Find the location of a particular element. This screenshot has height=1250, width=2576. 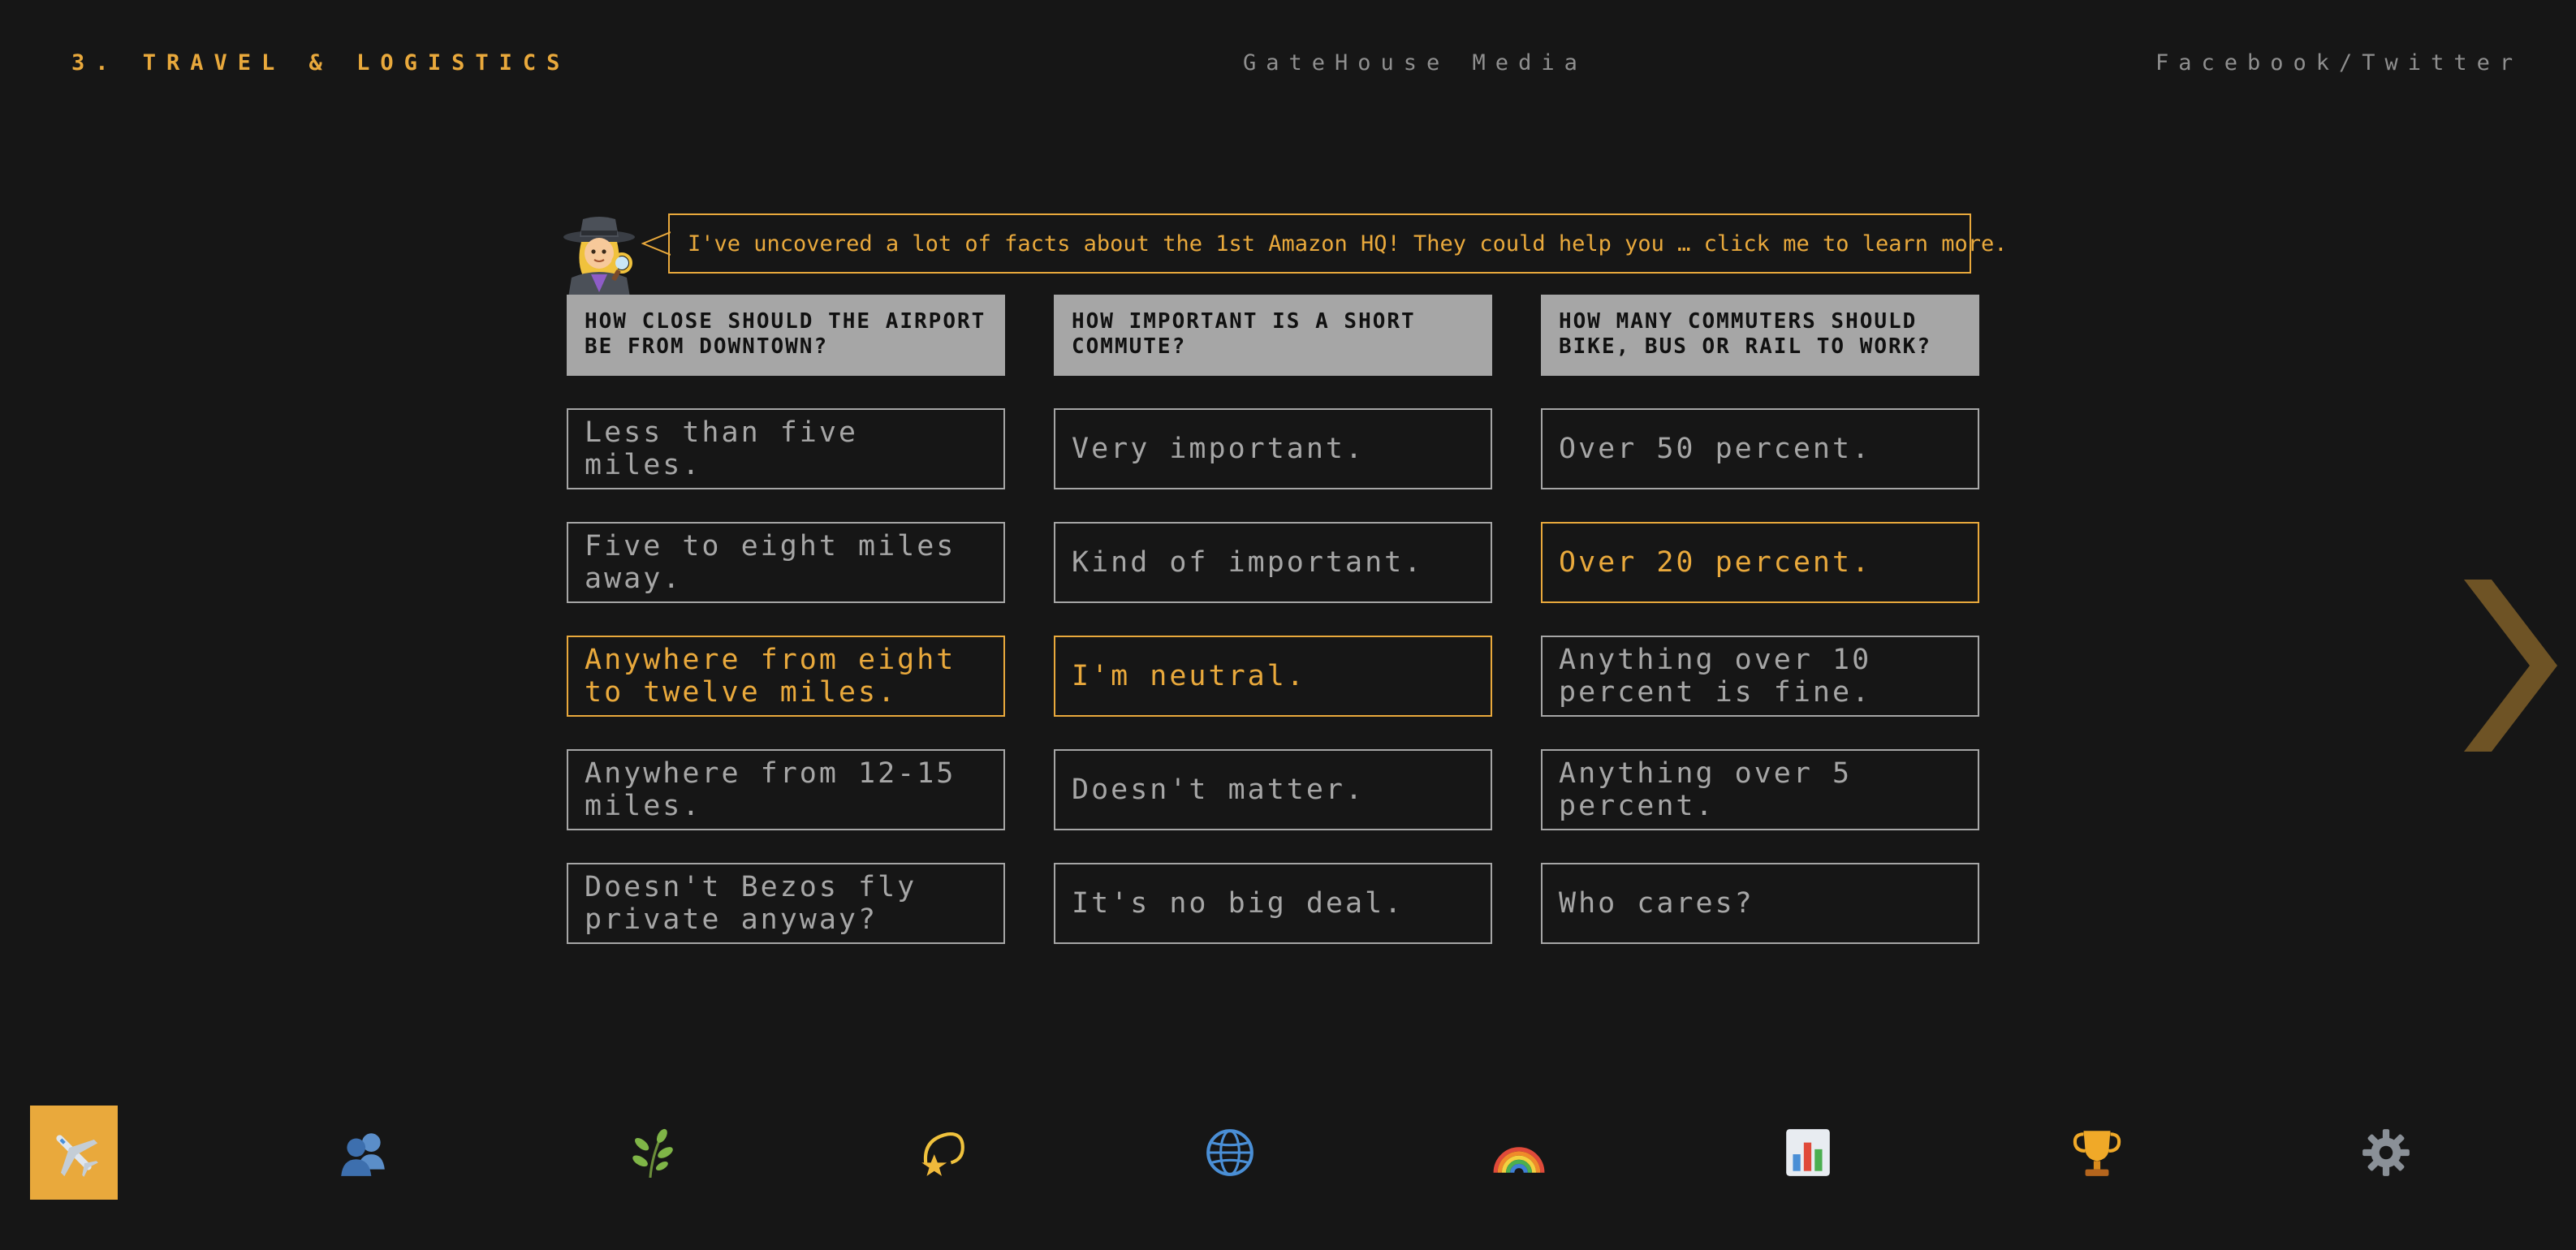

speech-bubble-tail is located at coordinates (656, 243).